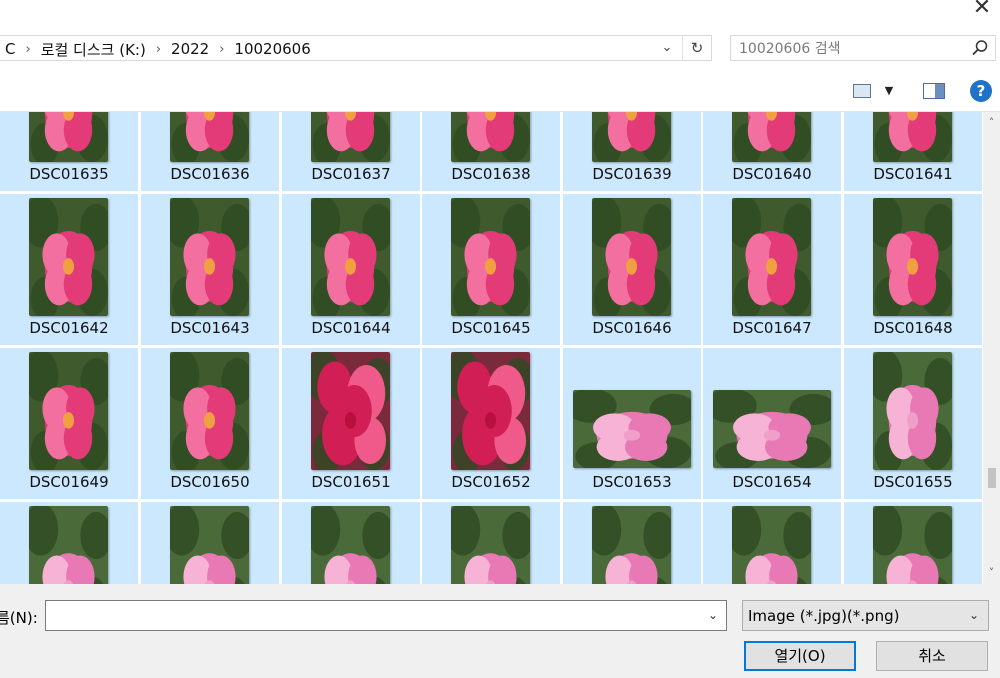 The width and height of the screenshot is (1000, 678). I want to click on file-item: DSC01654, so click(772, 423).